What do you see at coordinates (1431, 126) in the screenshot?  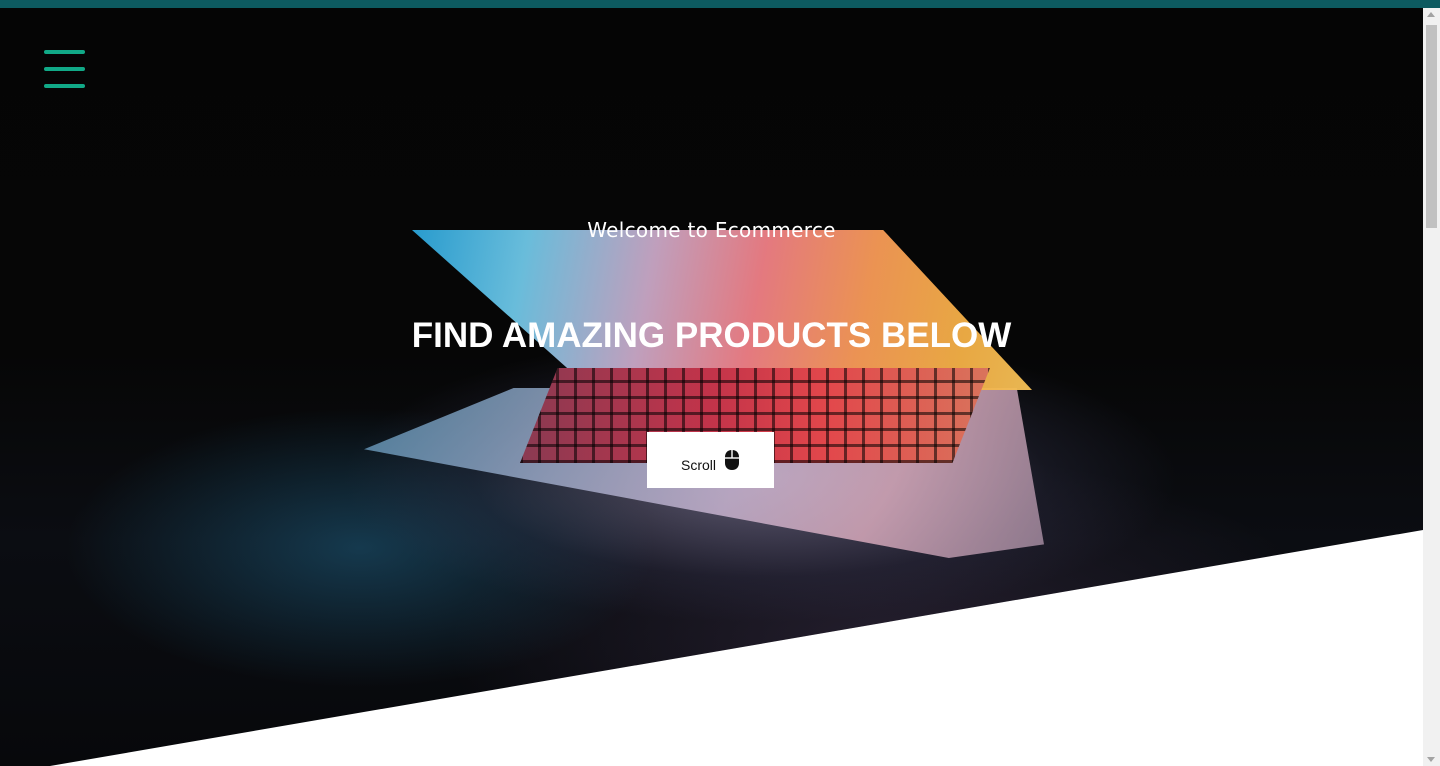 I see `scrollbar-thumb` at bounding box center [1431, 126].